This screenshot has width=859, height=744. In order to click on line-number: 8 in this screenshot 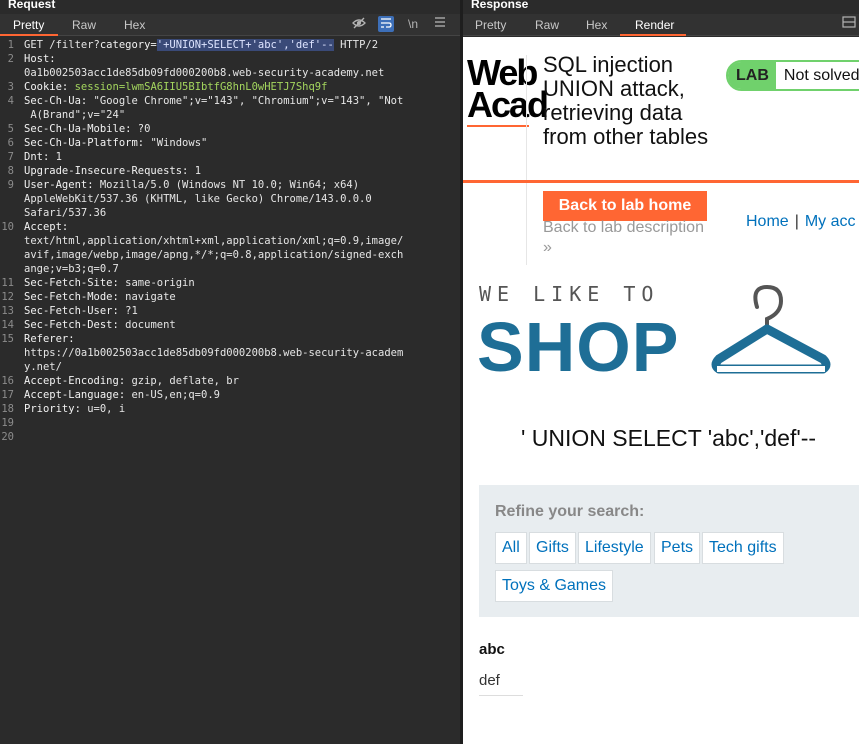, I will do `click(10, 171)`.